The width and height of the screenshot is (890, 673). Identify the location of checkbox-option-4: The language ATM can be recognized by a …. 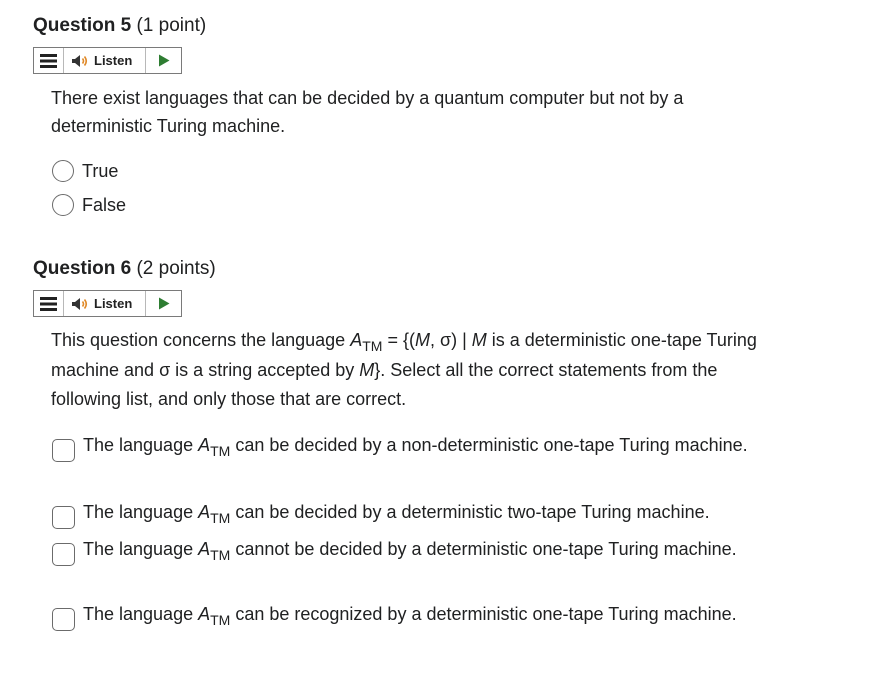
(412, 615).